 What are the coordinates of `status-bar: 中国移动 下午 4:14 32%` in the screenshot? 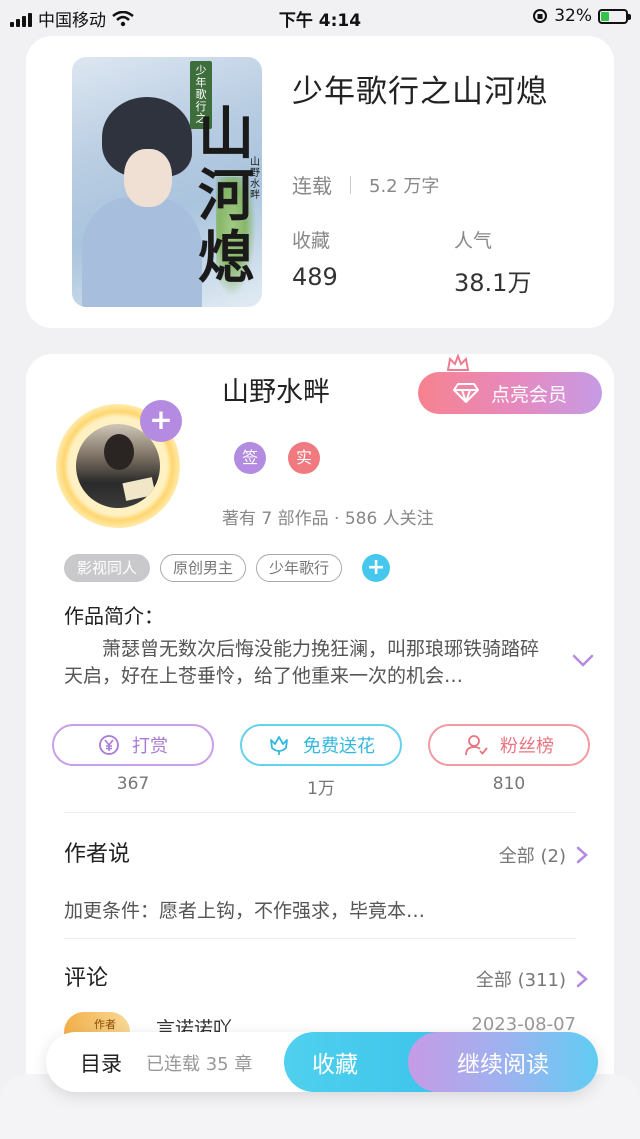 It's located at (320, 17).